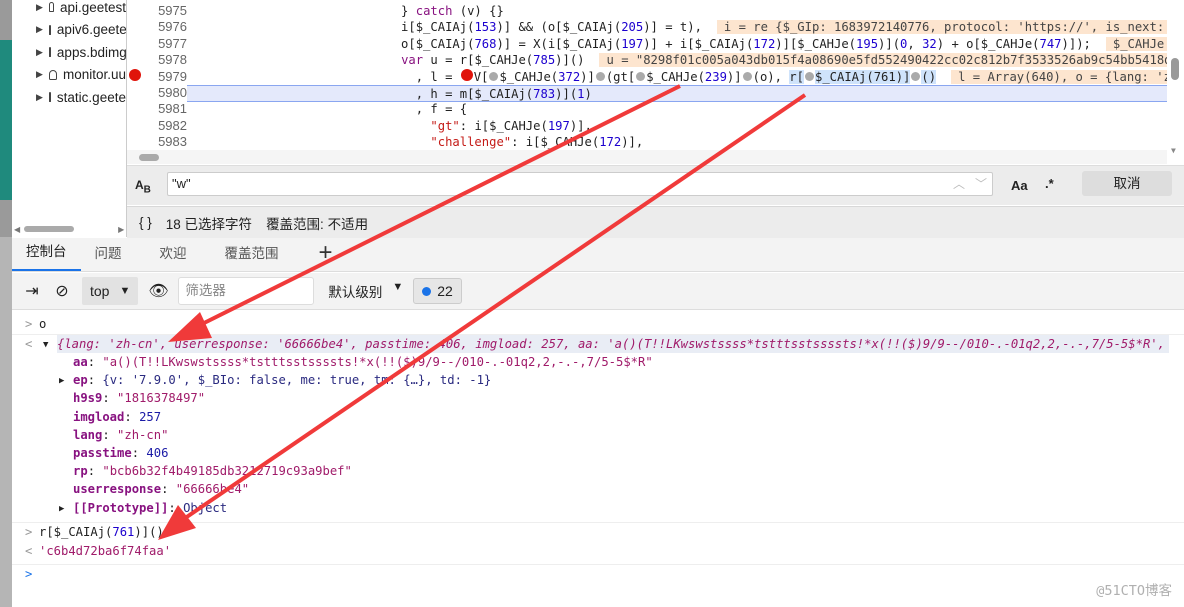 The height and width of the screenshot is (607, 1184). I want to click on page-edge-teal, so click(6, 120).